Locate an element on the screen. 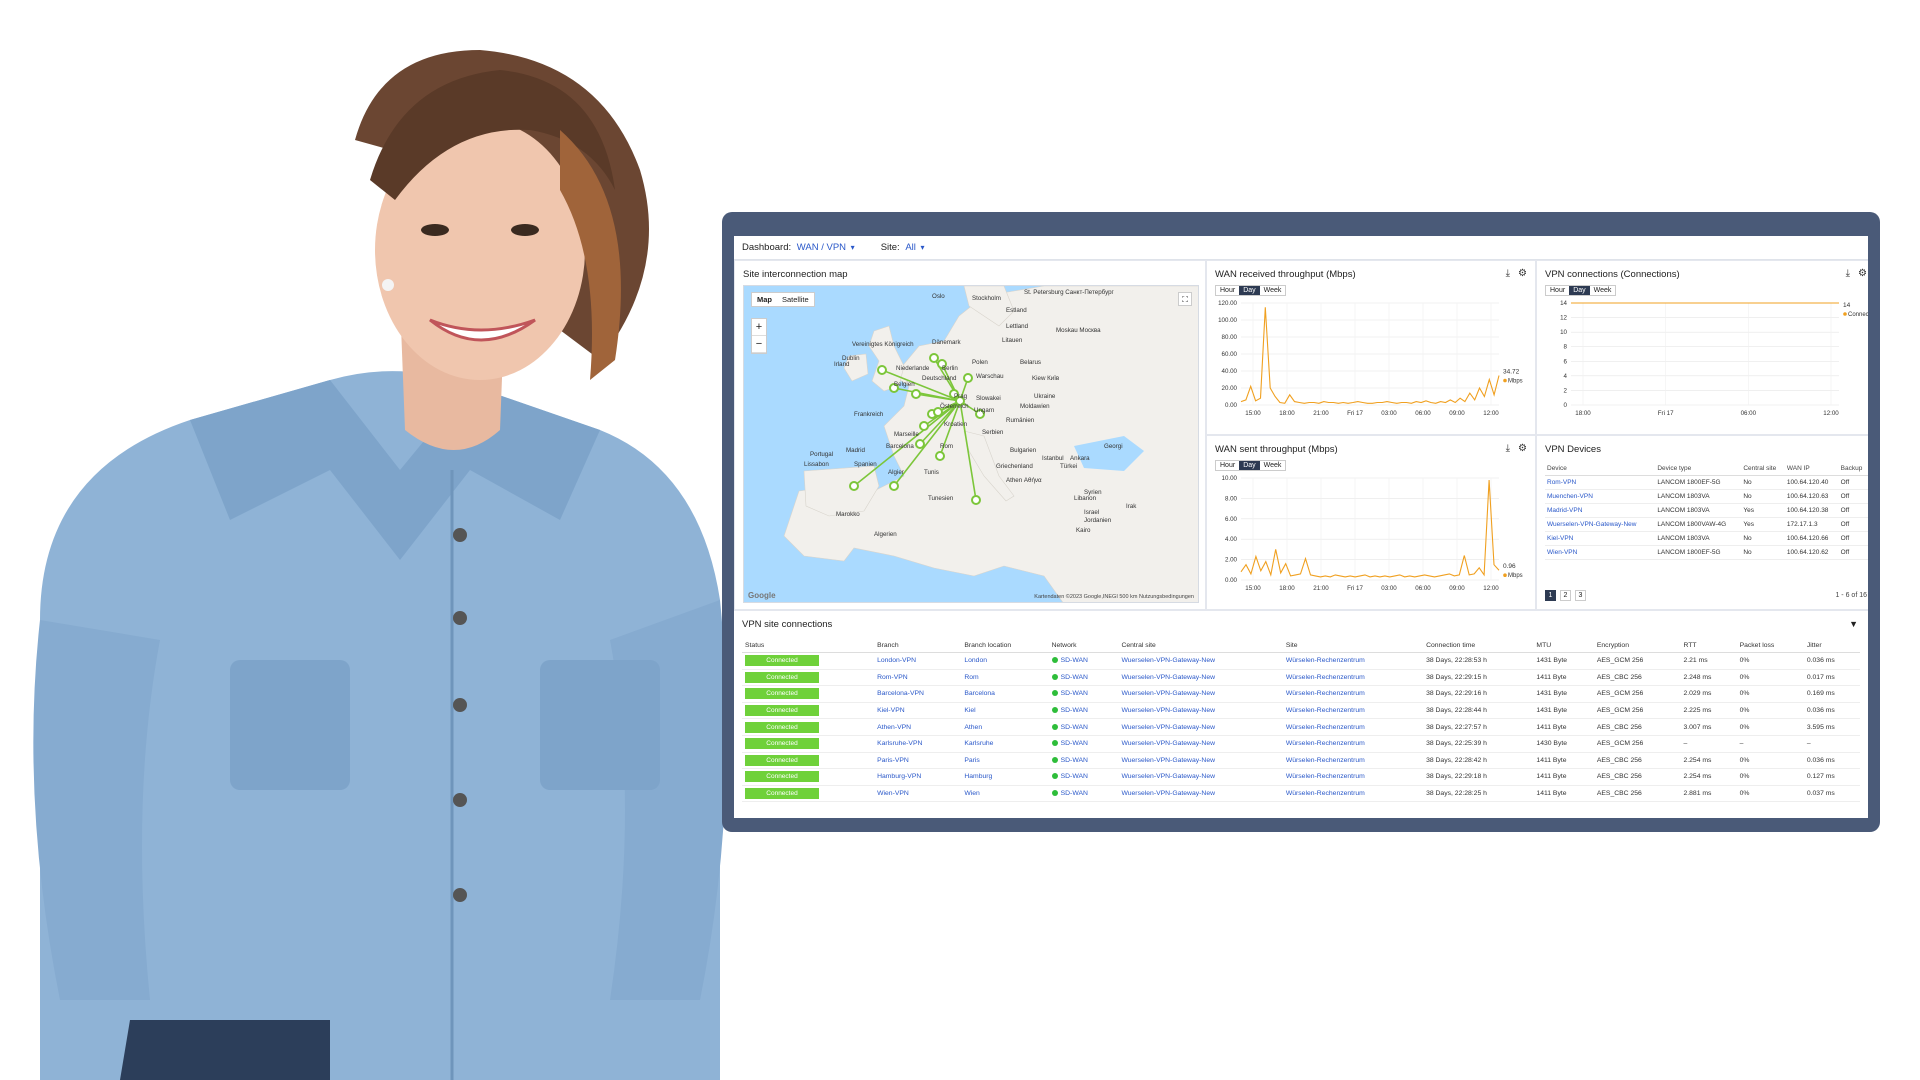  cell-link: Paris is located at coordinates (972, 760).